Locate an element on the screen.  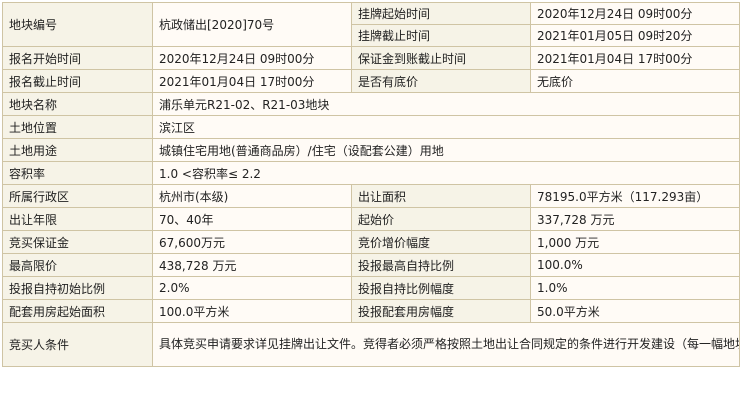
field-value: 城镇住宅用地(普通商品房）/住宅（设配套公建）用地 is located at coordinates (446, 150).